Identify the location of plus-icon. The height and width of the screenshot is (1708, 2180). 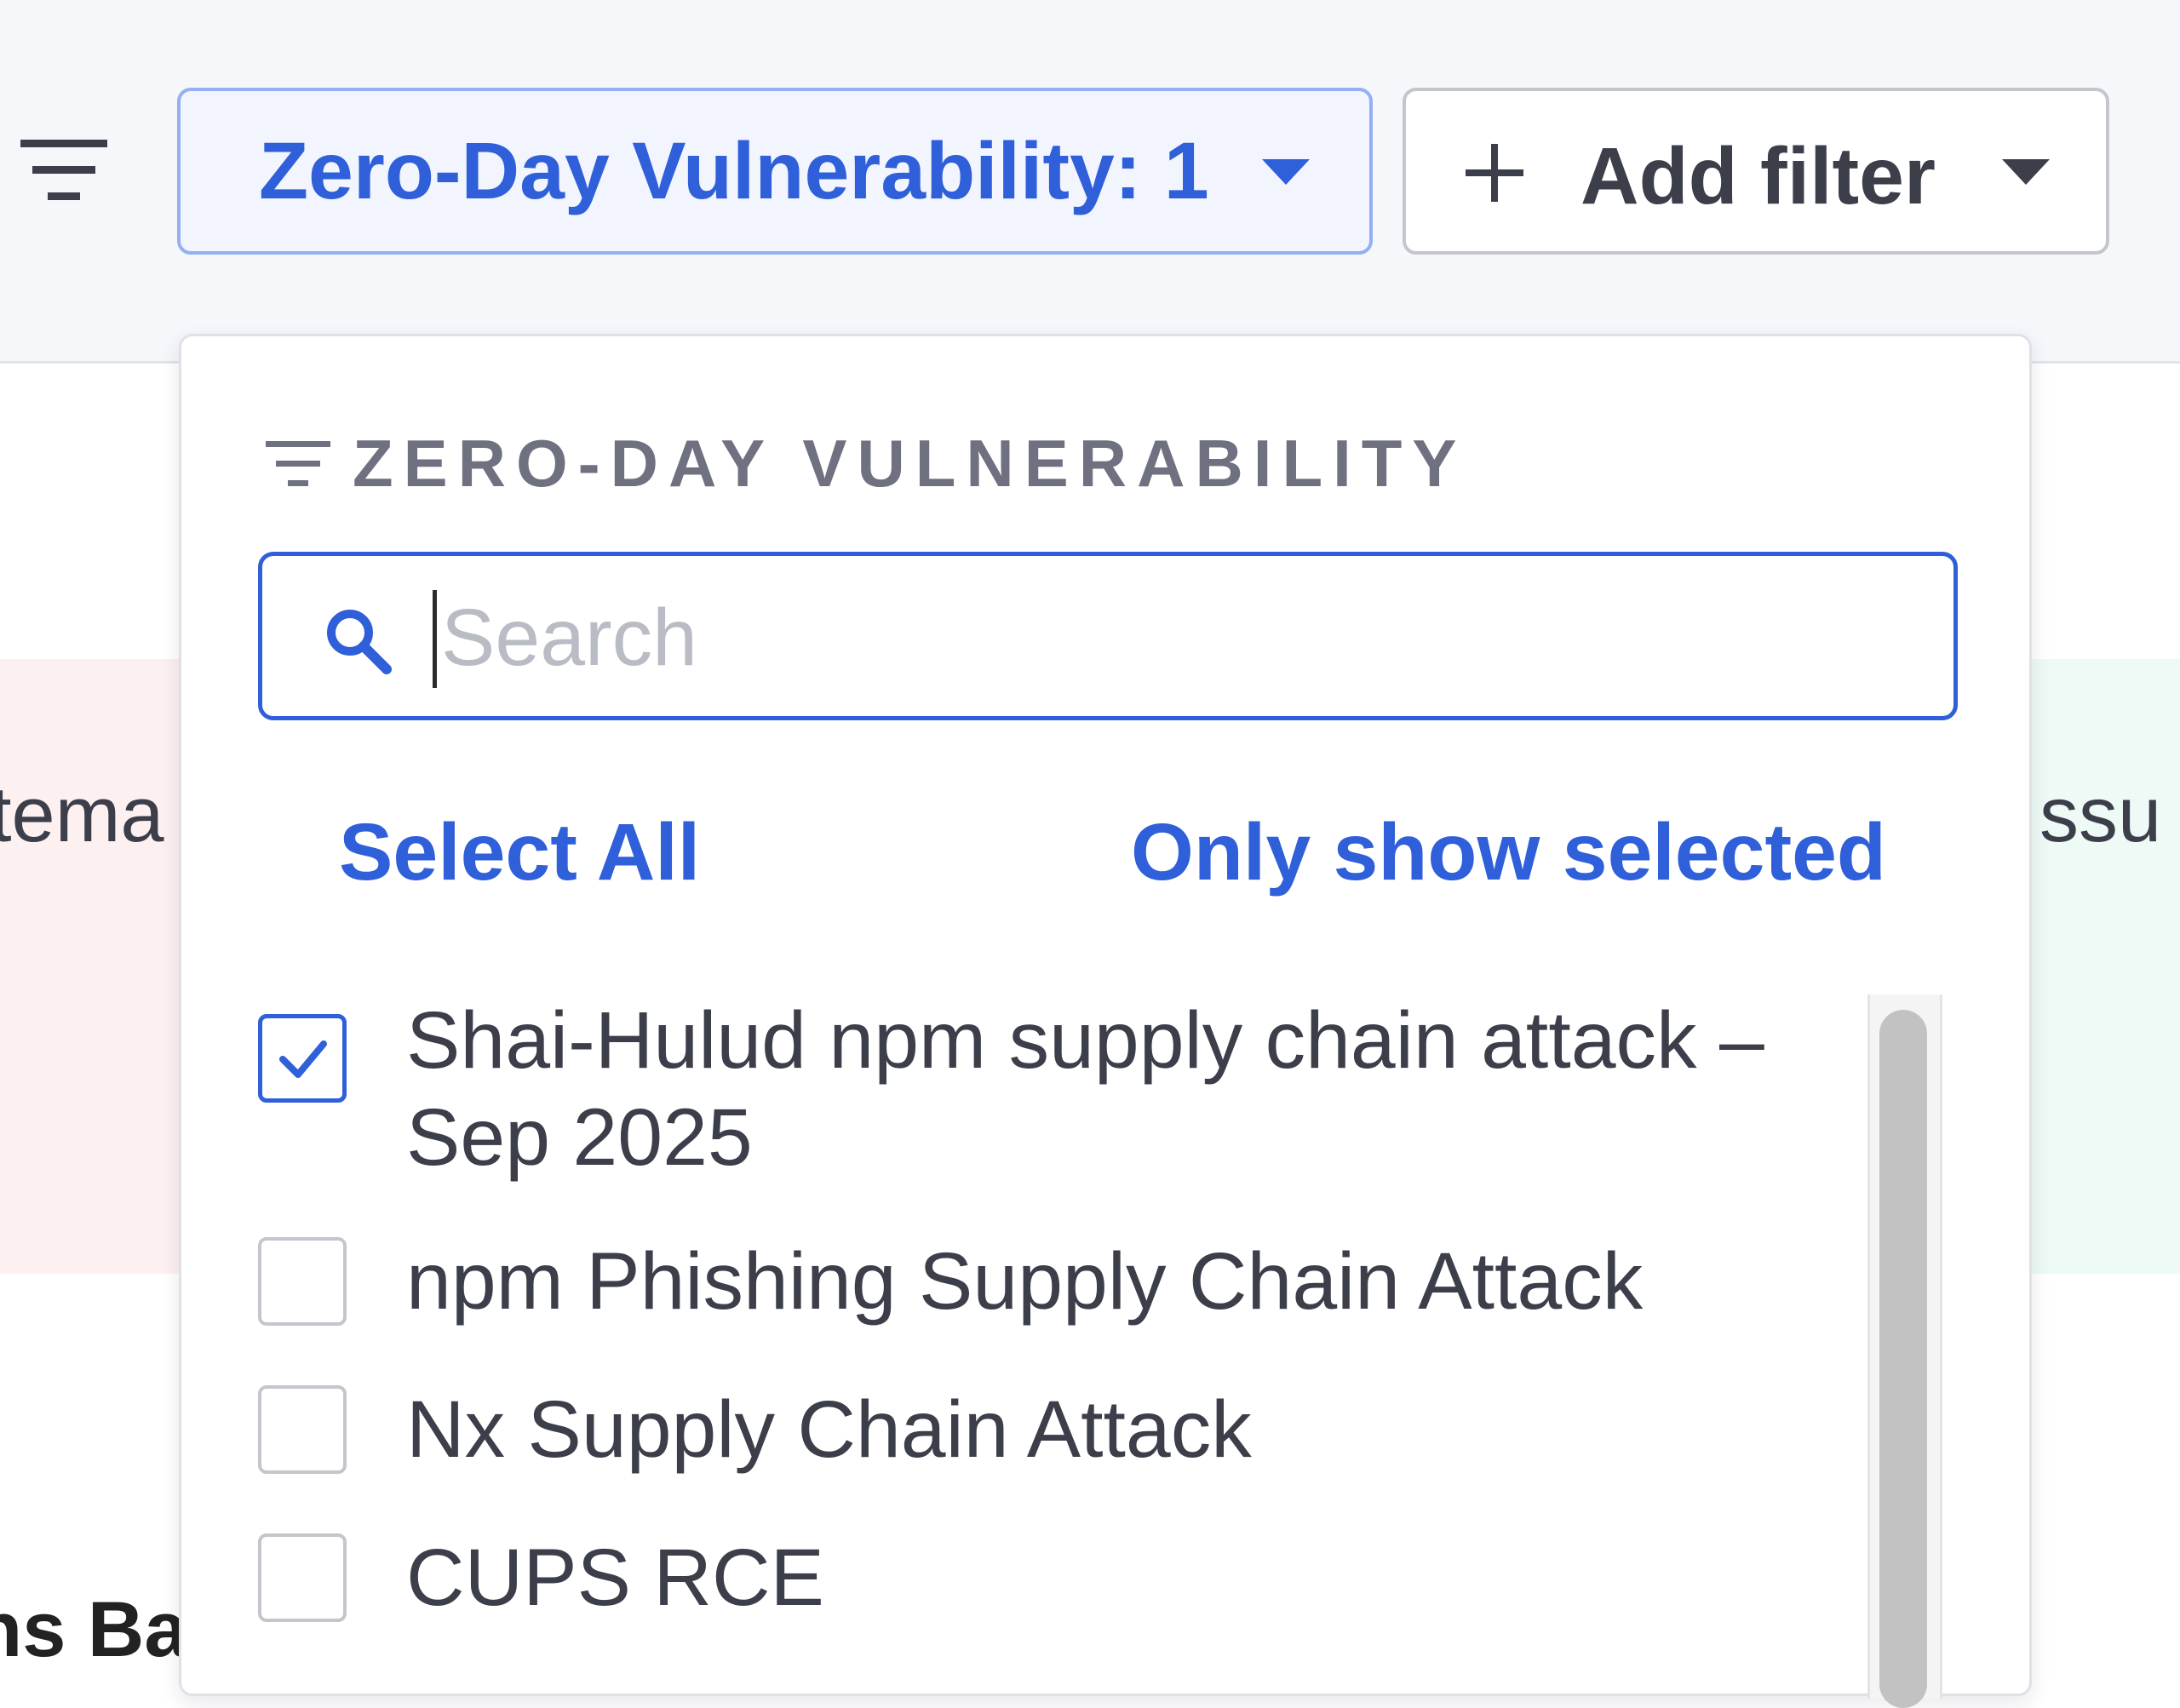
(1494, 173).